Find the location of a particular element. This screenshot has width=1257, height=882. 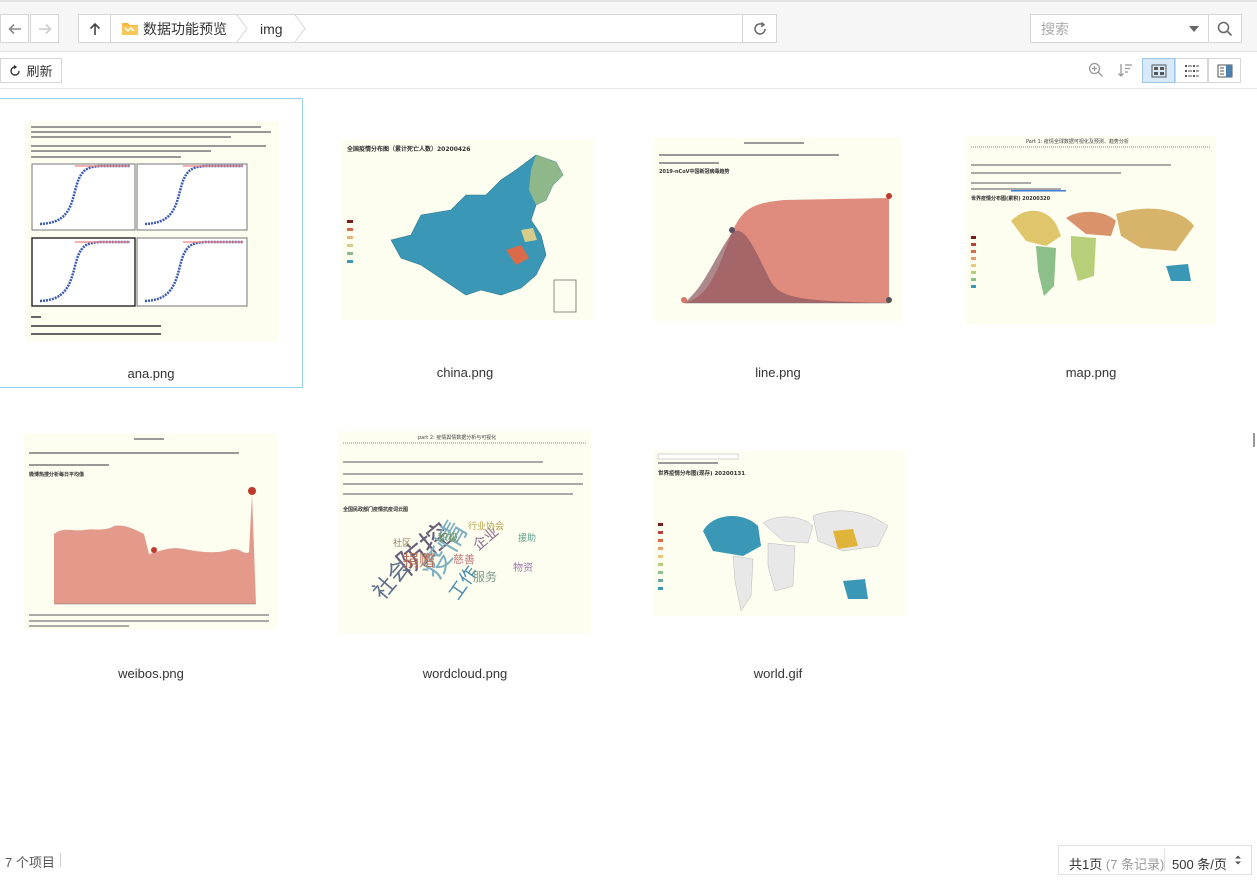

thumbnail-image: 微博热搜分析每日平均值 is located at coordinates (151, 531).